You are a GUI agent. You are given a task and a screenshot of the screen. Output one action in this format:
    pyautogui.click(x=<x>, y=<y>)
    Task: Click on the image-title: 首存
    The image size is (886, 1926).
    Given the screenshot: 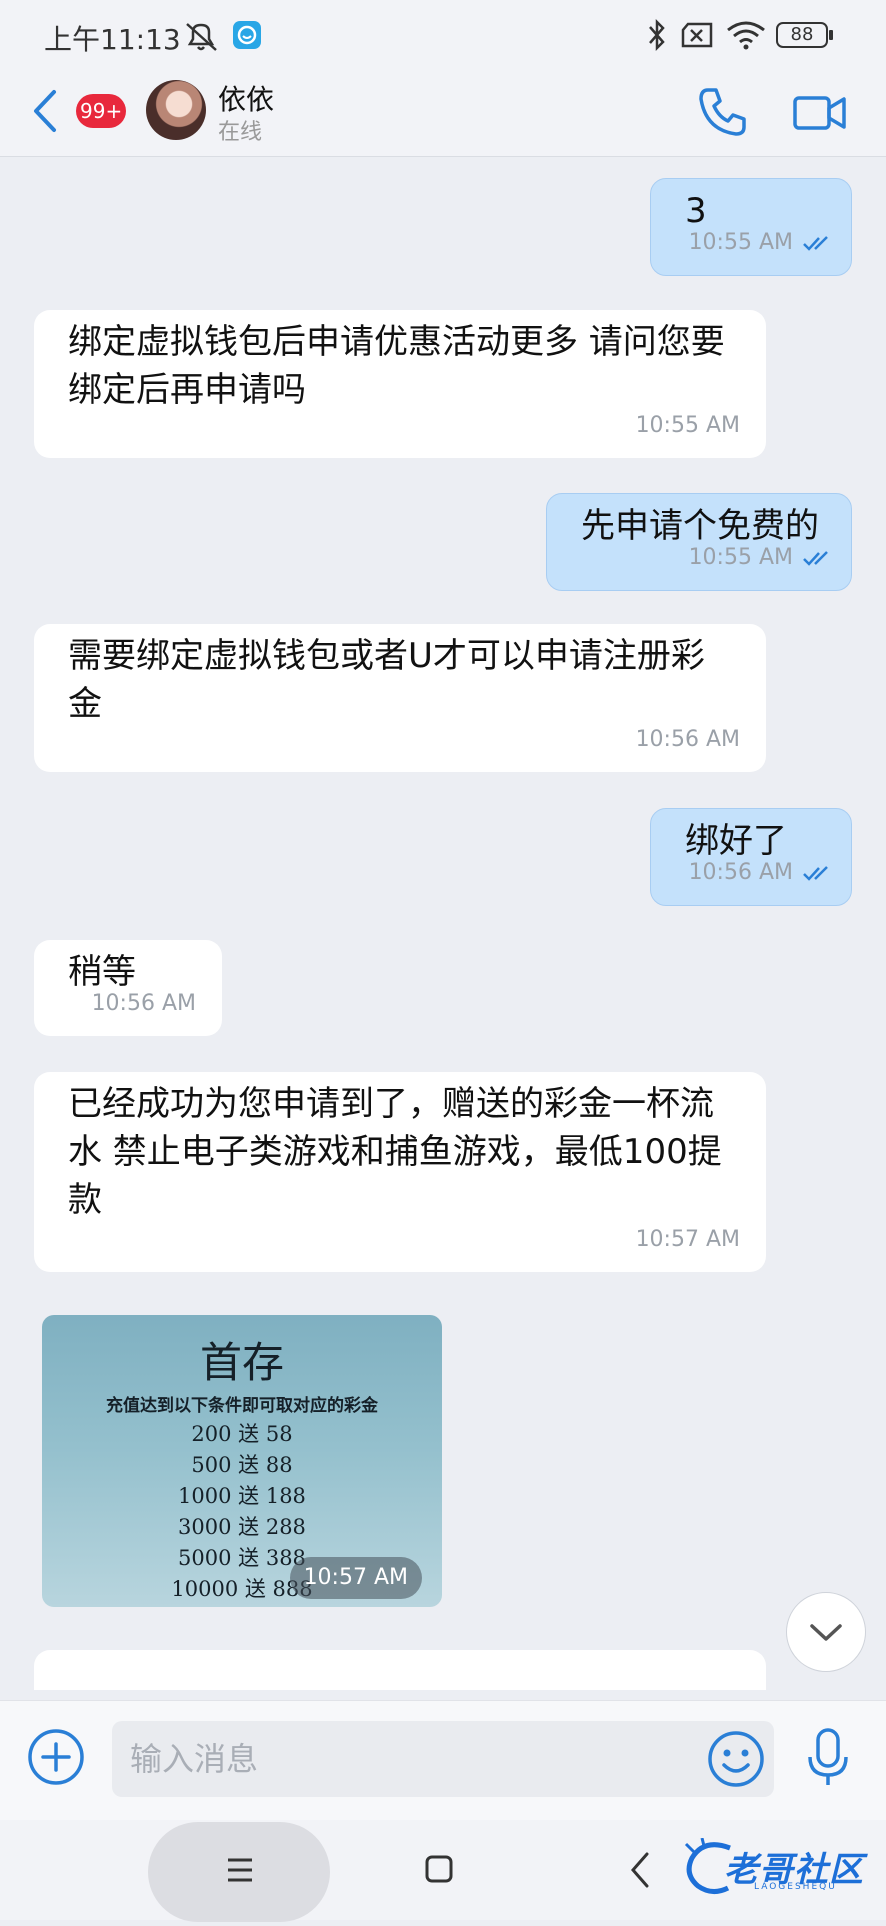 What is the action you would take?
    pyautogui.click(x=241, y=1362)
    